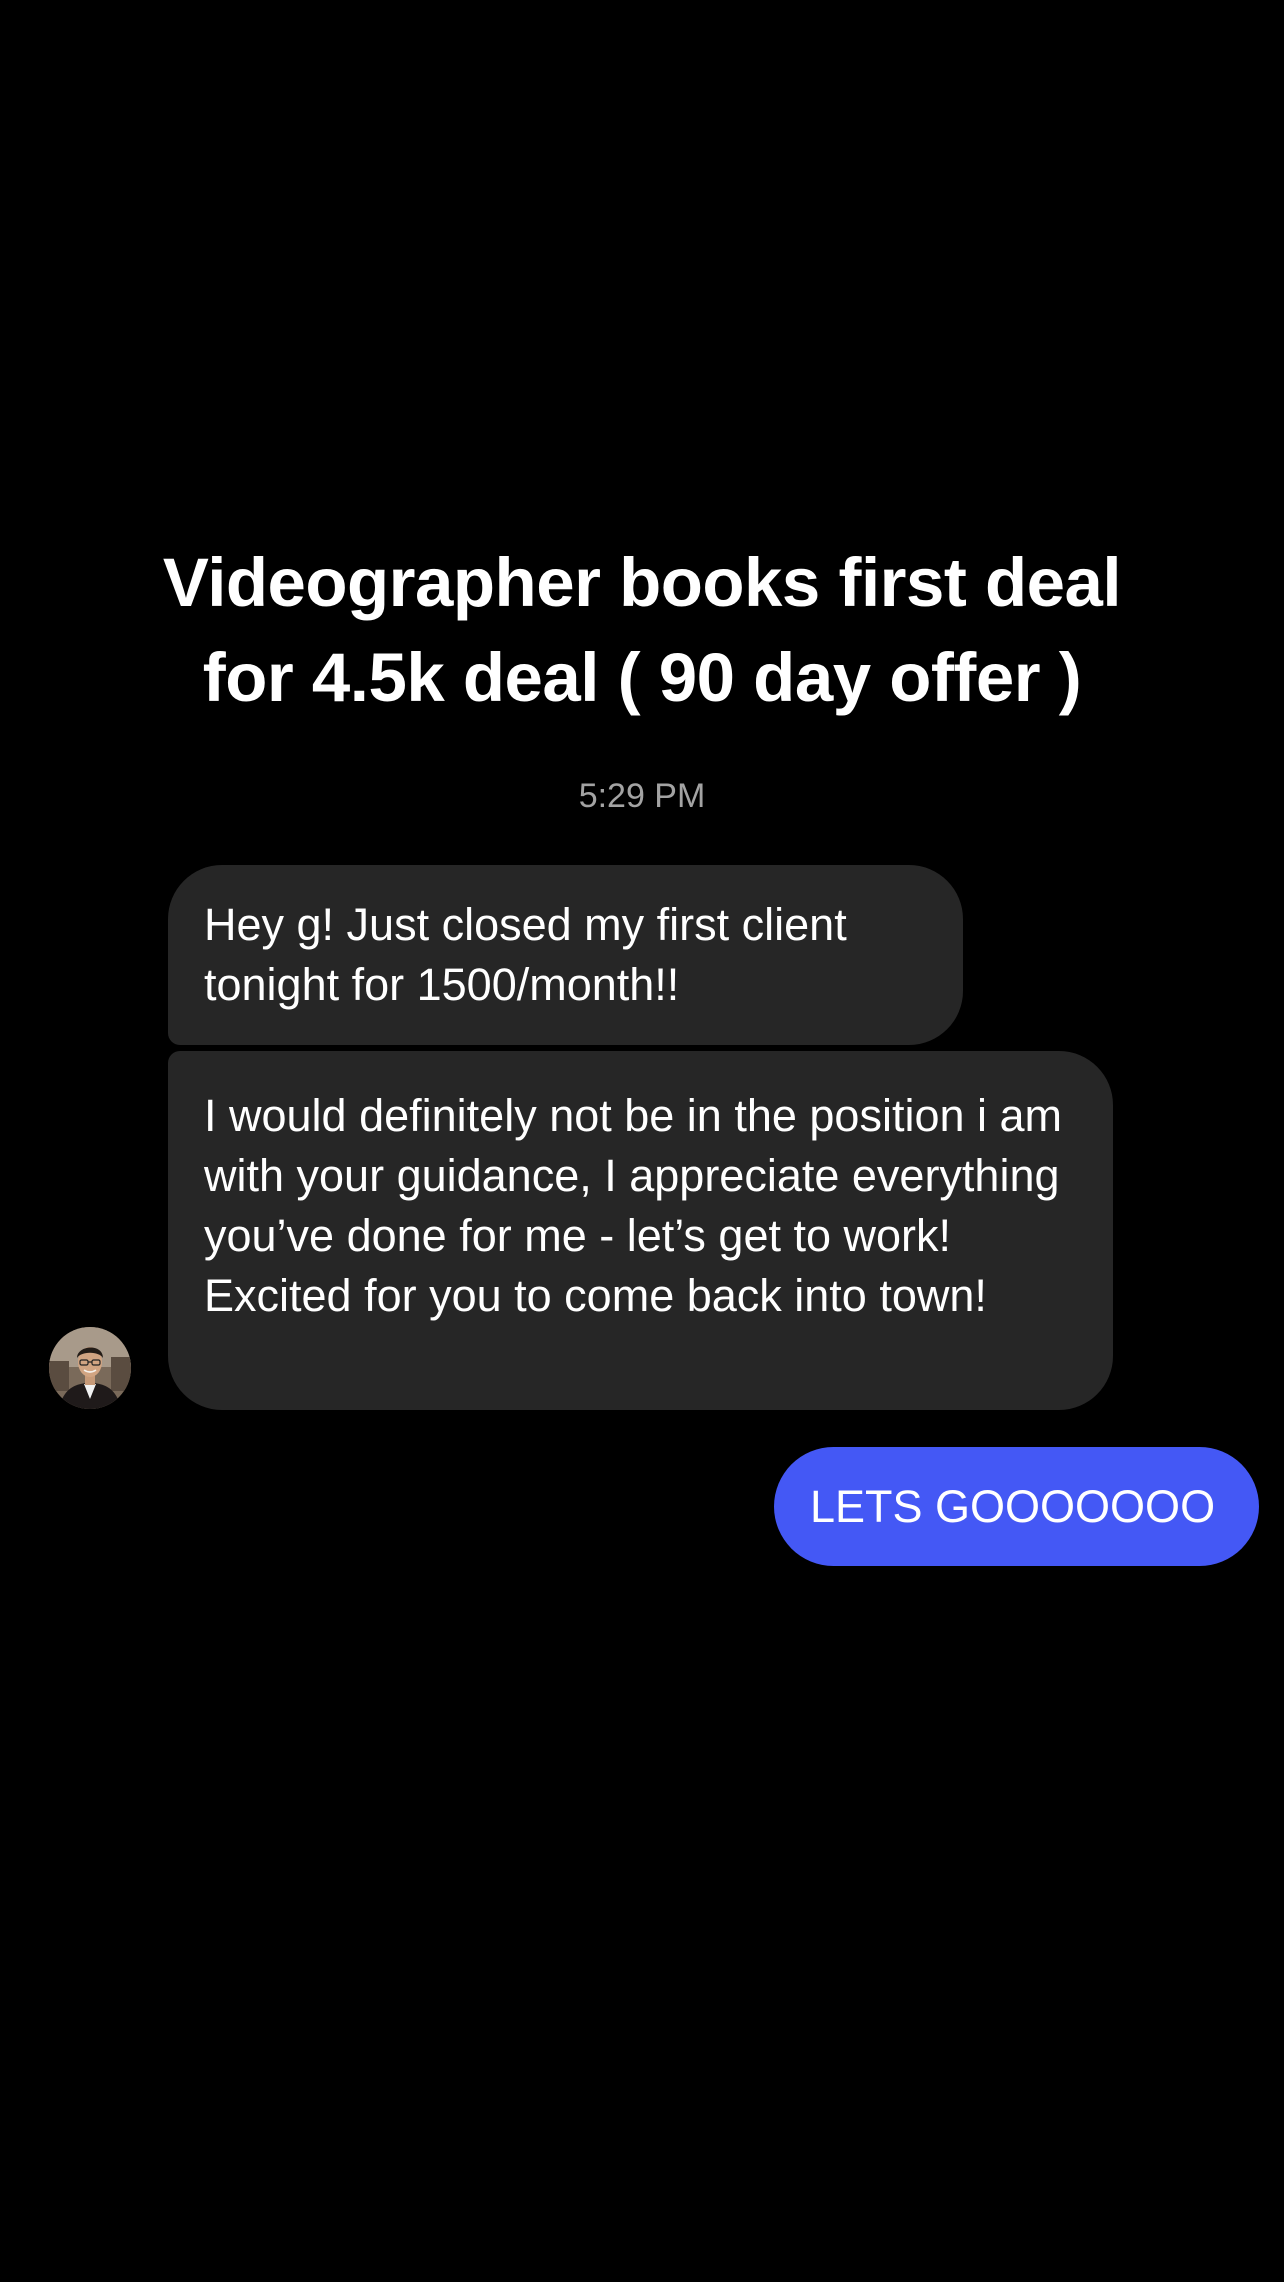 The width and height of the screenshot is (1284, 2282). What do you see at coordinates (642, 582) in the screenshot?
I see `headline-line-1: Videographer books first deal` at bounding box center [642, 582].